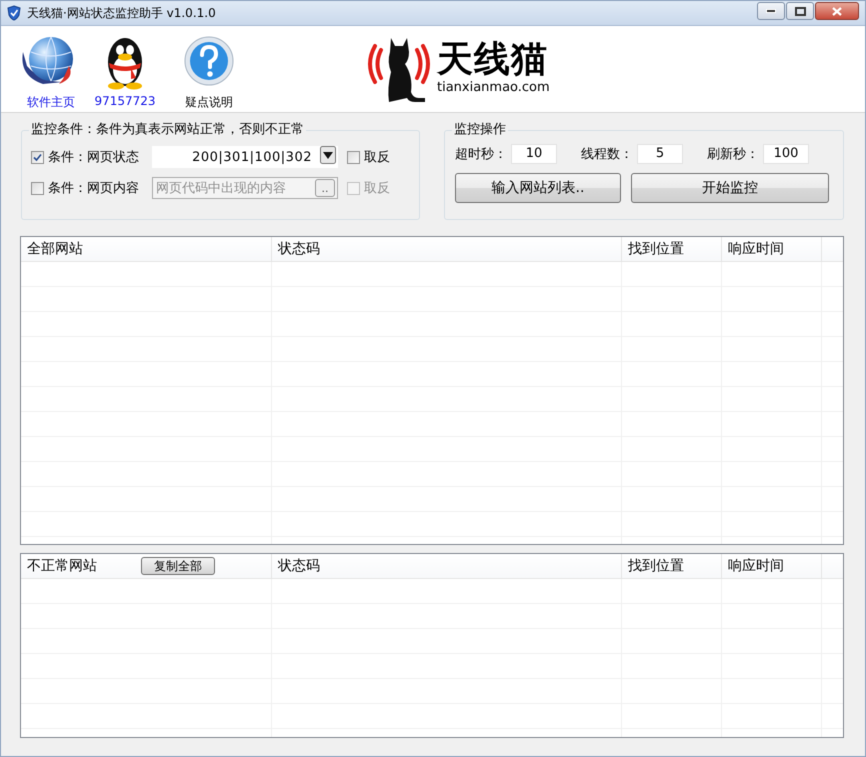  What do you see at coordinates (245, 188) in the screenshot?
I see `content-field: 网页代码中出现的内容 ..` at bounding box center [245, 188].